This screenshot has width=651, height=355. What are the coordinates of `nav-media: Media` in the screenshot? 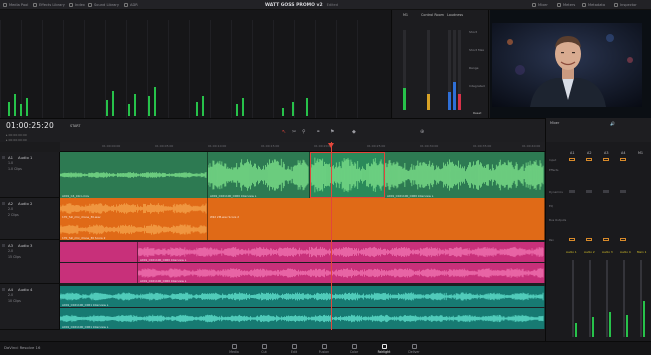 It's located at (234, 349).